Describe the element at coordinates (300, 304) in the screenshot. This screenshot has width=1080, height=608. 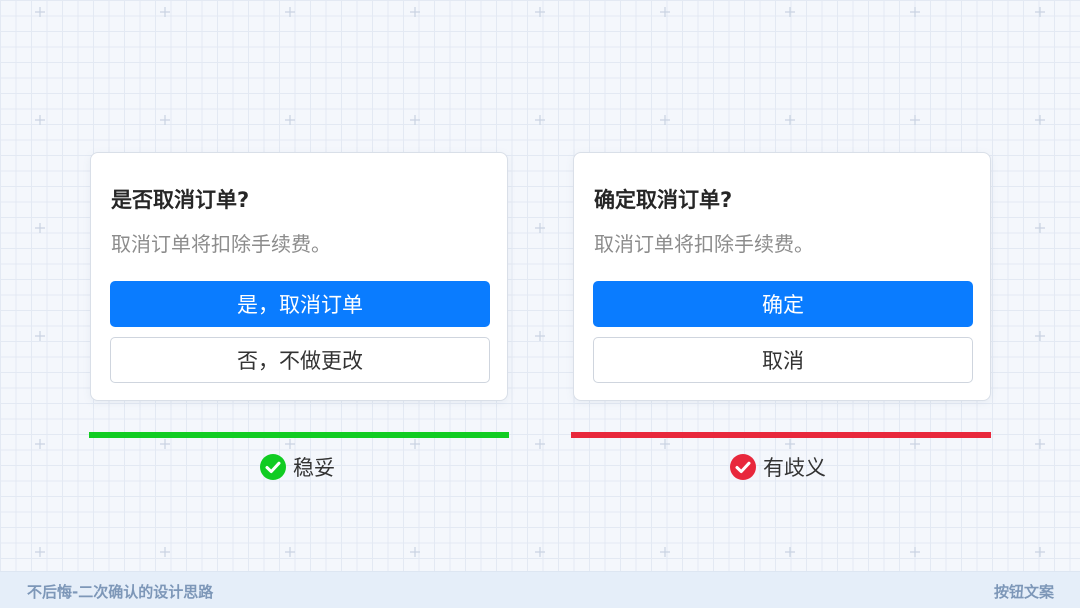
I see `confirm-cancel-order-button: 是，取消订单` at that location.